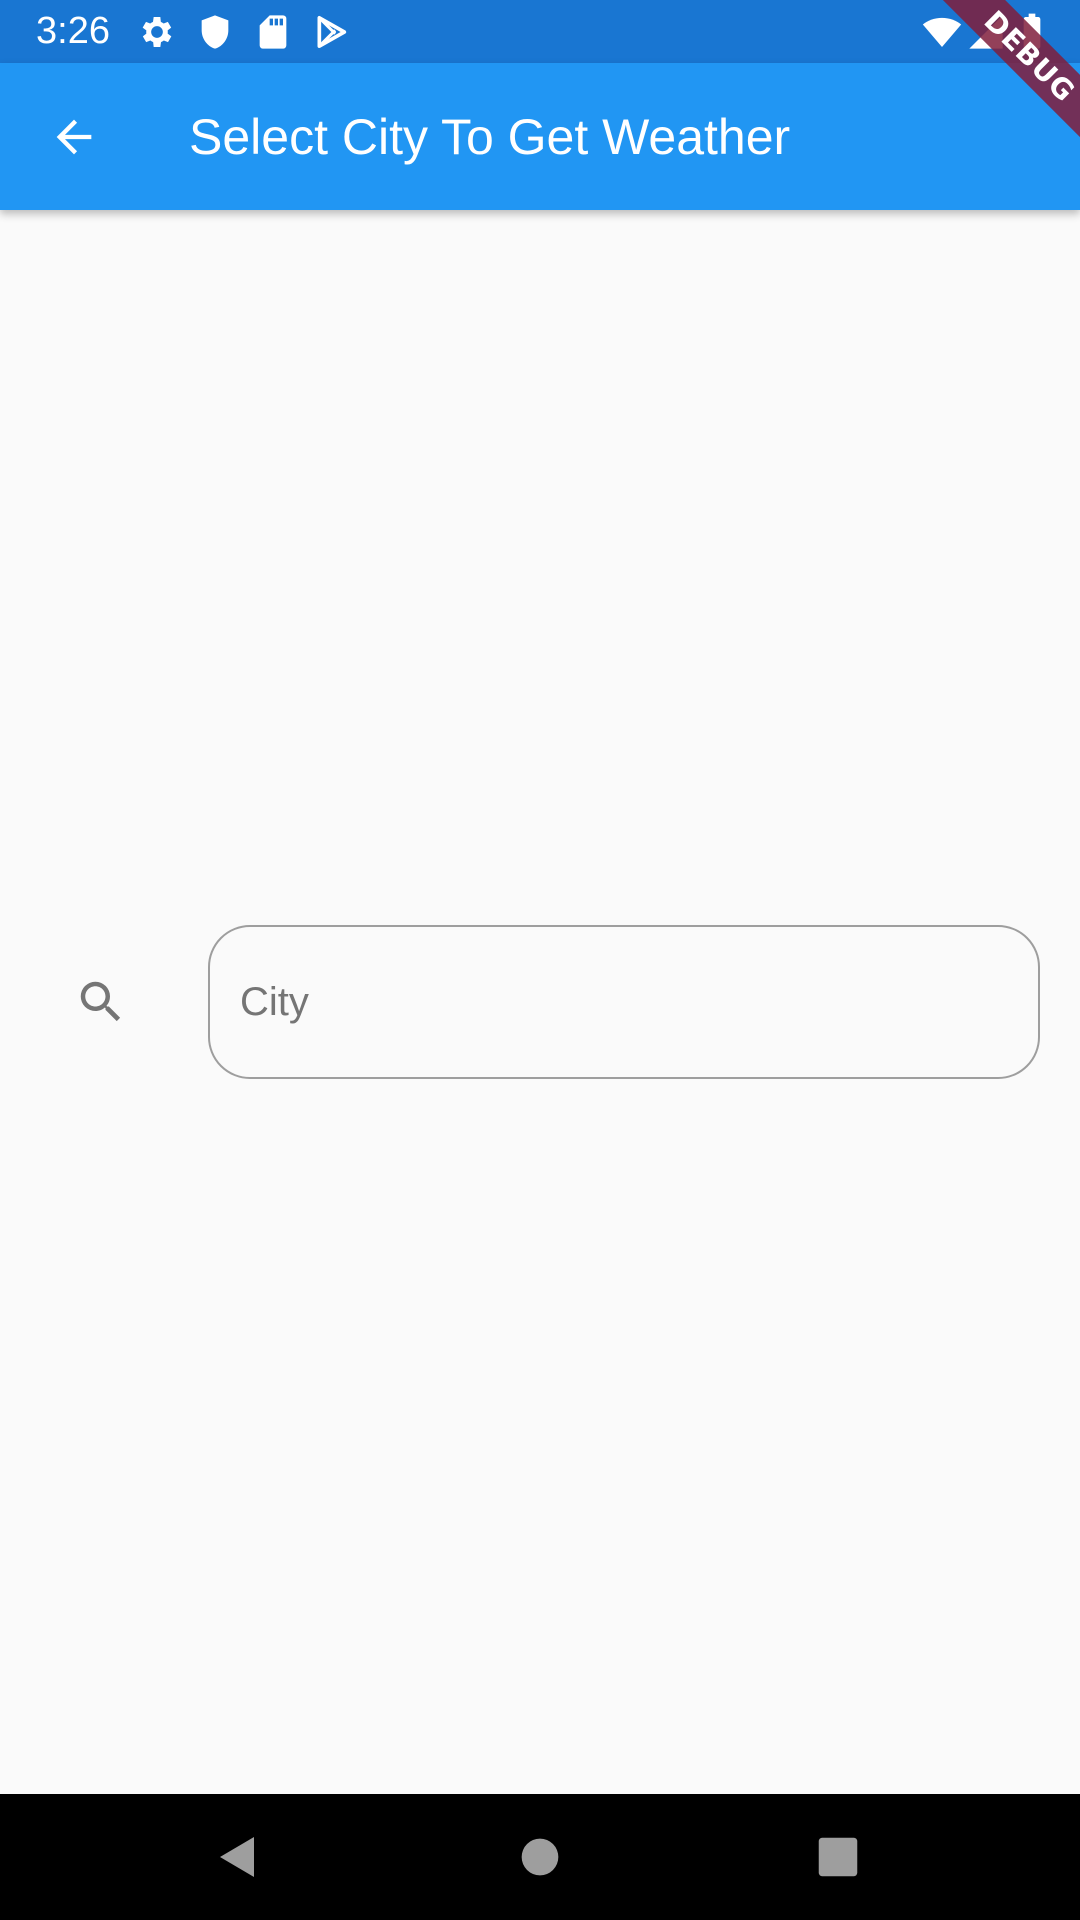 This screenshot has height=1920, width=1080. I want to click on search-icon, so click(101, 1002).